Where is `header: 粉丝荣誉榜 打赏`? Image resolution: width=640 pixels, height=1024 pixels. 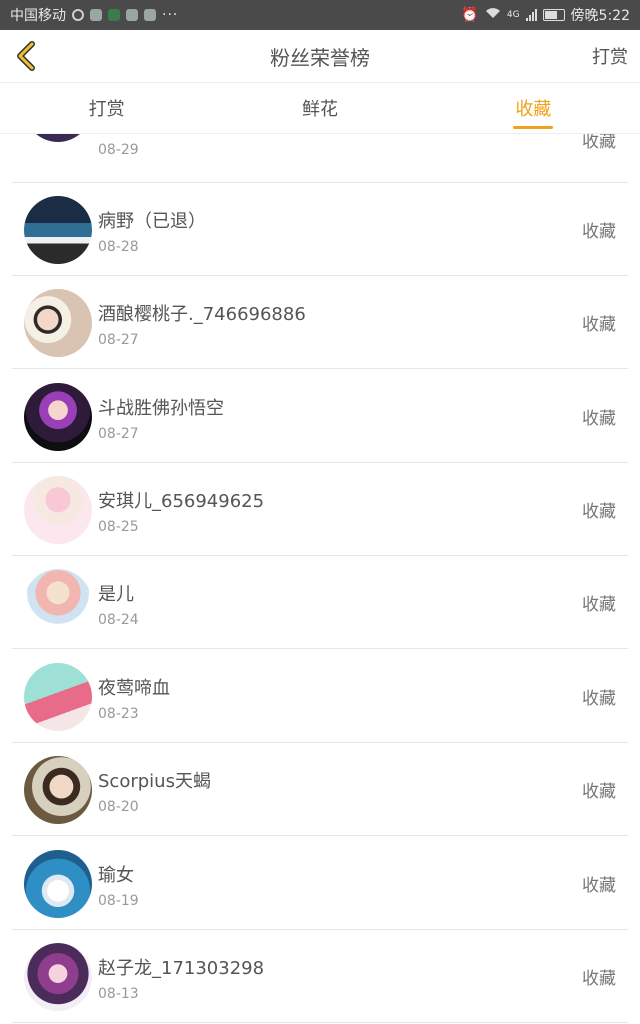
header: 粉丝荣誉榜 打赏 is located at coordinates (320, 56).